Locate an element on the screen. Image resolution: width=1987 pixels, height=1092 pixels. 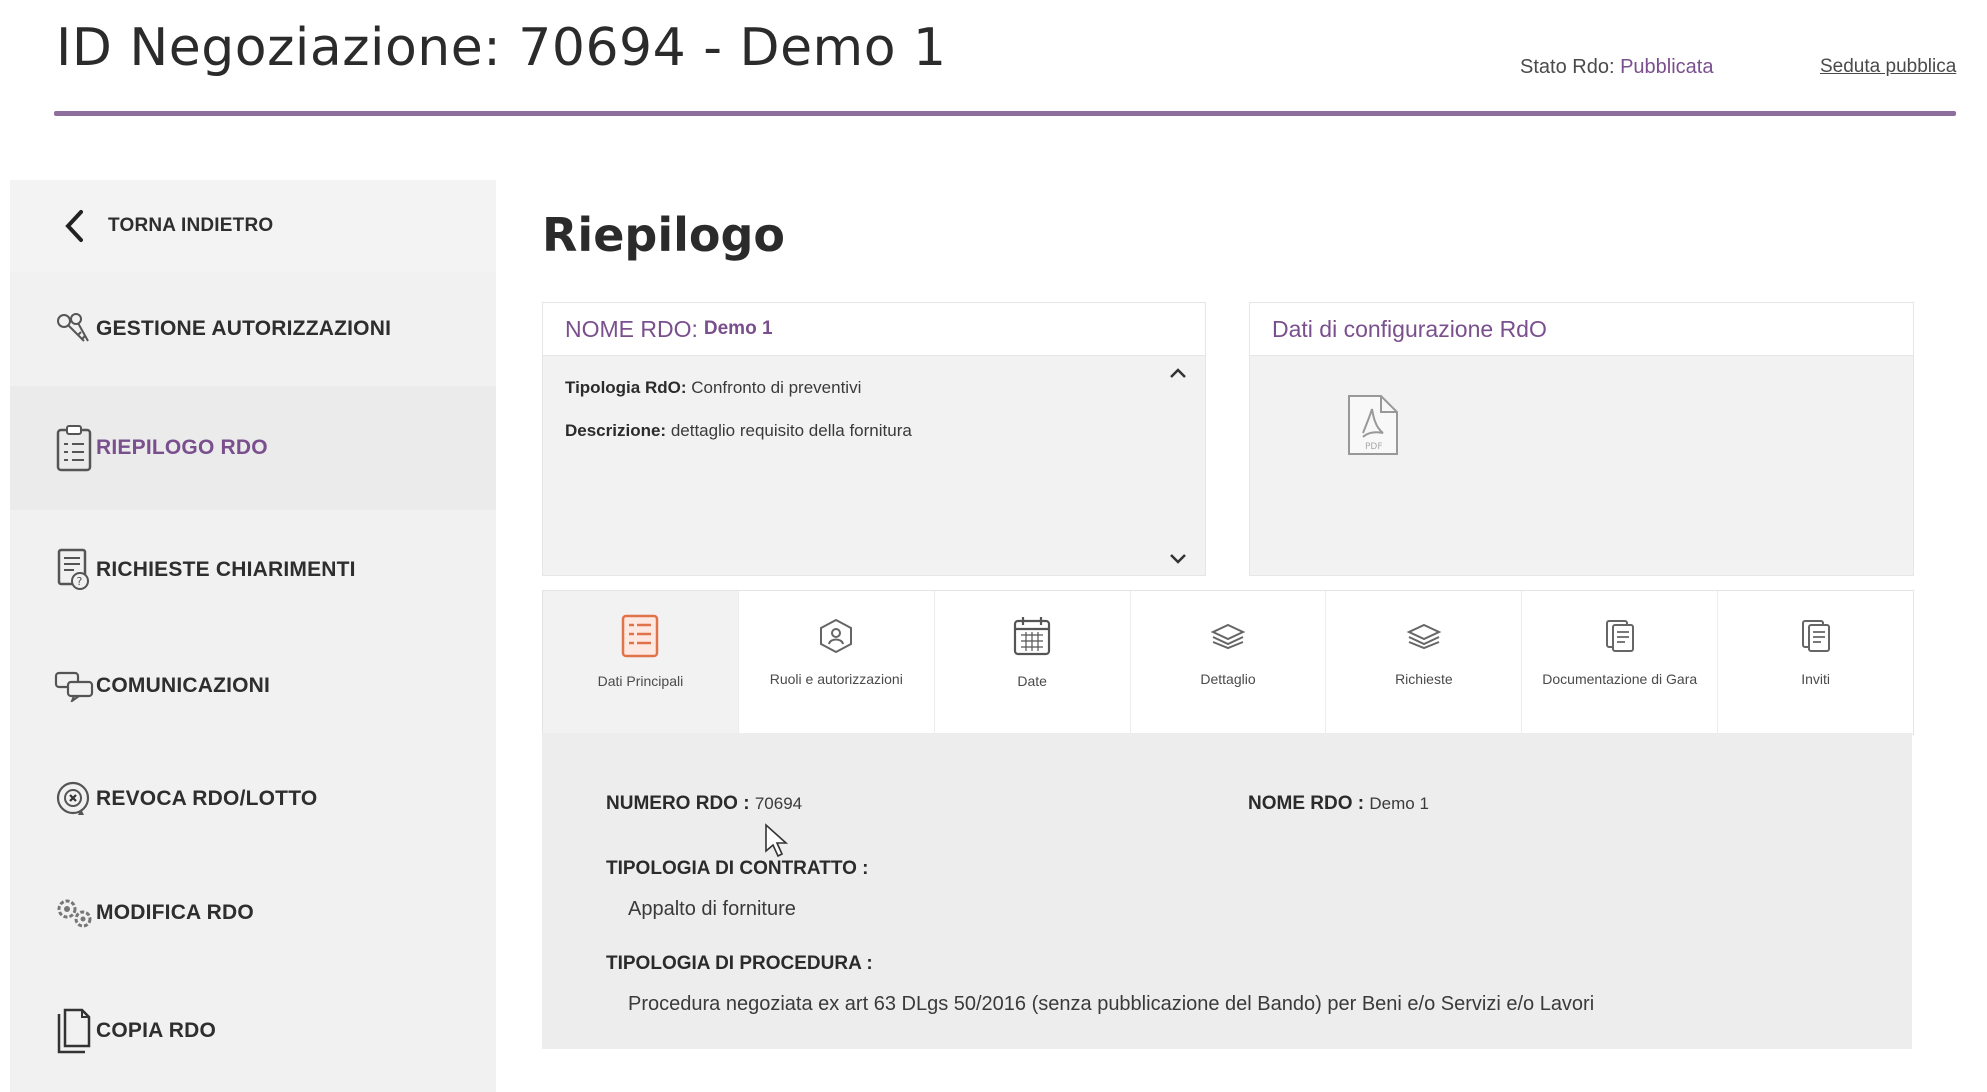
tab-label: Inviti is located at coordinates (1815, 679).